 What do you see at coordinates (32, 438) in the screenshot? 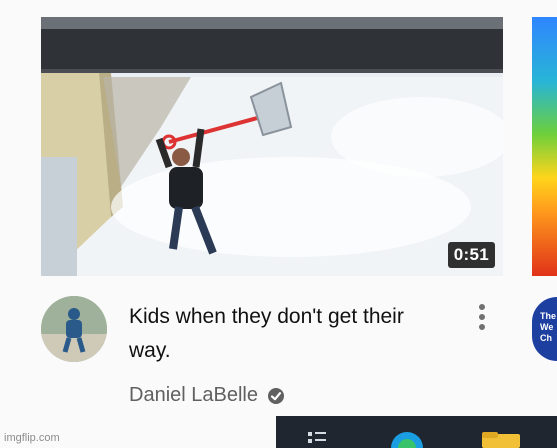
I see `imgflip-watermark: imgflip.com` at bounding box center [32, 438].